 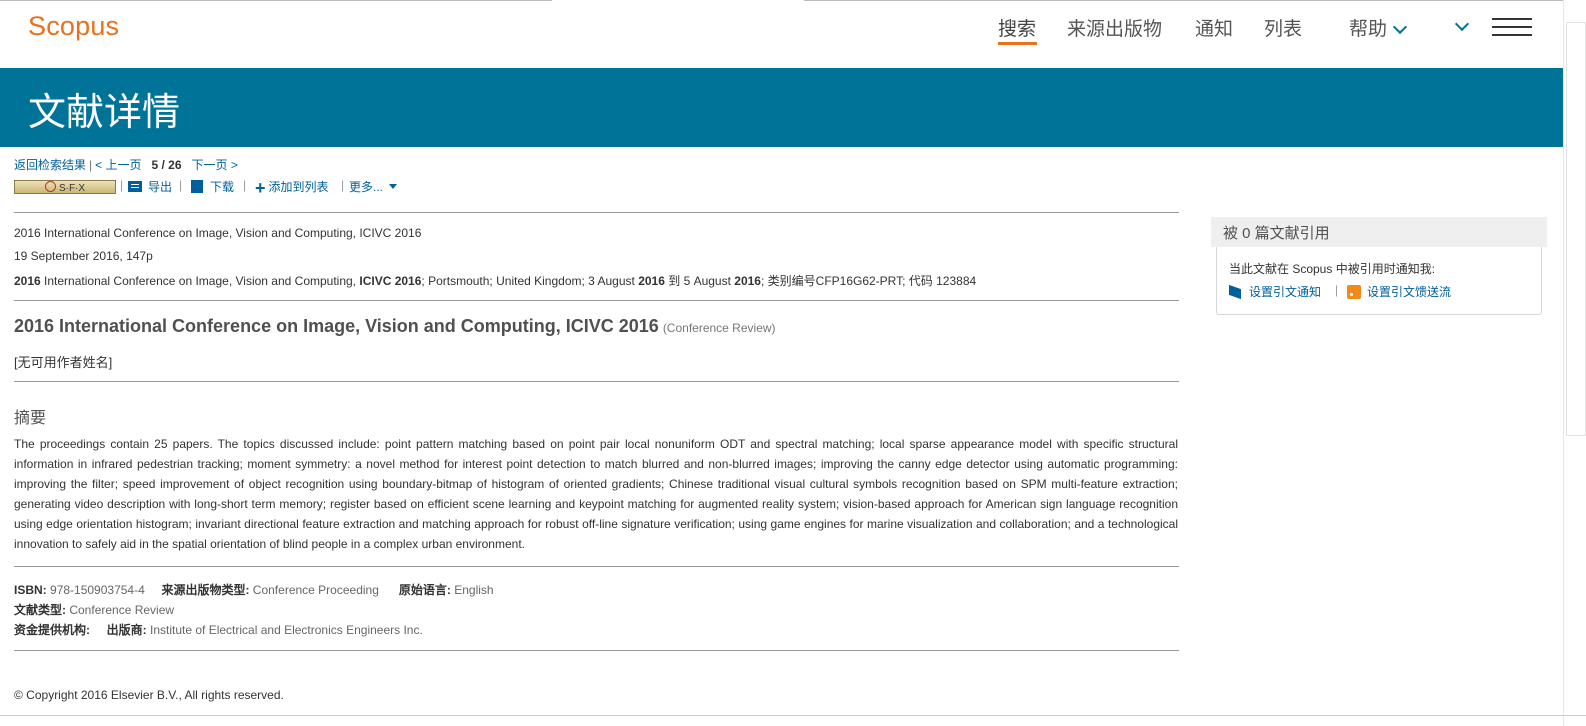 What do you see at coordinates (50, 165) in the screenshot?
I see `back-to-results-link: 返回检索结果` at bounding box center [50, 165].